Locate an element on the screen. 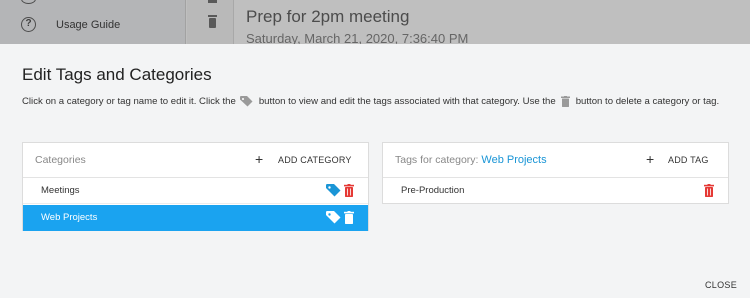 This screenshot has width=750, height=298. categories-heading: Categories is located at coordinates (60, 160).